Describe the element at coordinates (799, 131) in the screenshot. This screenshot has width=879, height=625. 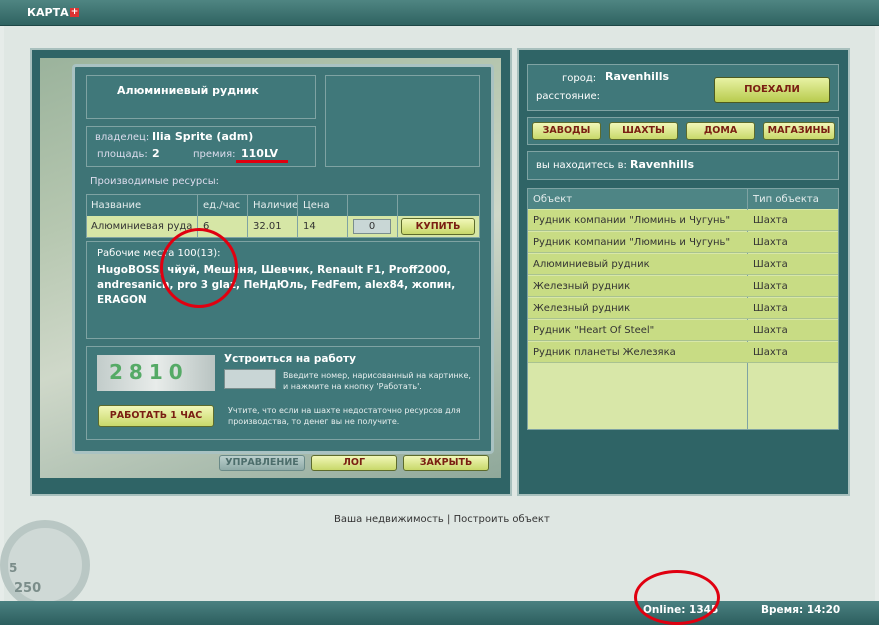
I see `tab-shops: МАГАЗИНЫ` at that location.